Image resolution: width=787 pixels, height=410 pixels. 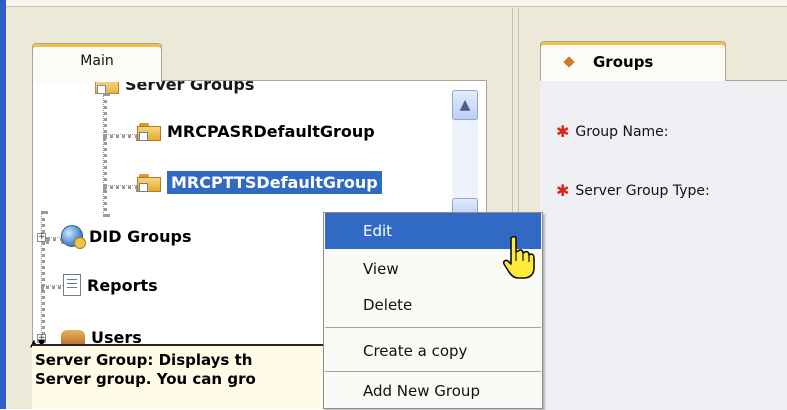 What do you see at coordinates (518, 257) in the screenshot?
I see `hand-cursor-icon` at bounding box center [518, 257].